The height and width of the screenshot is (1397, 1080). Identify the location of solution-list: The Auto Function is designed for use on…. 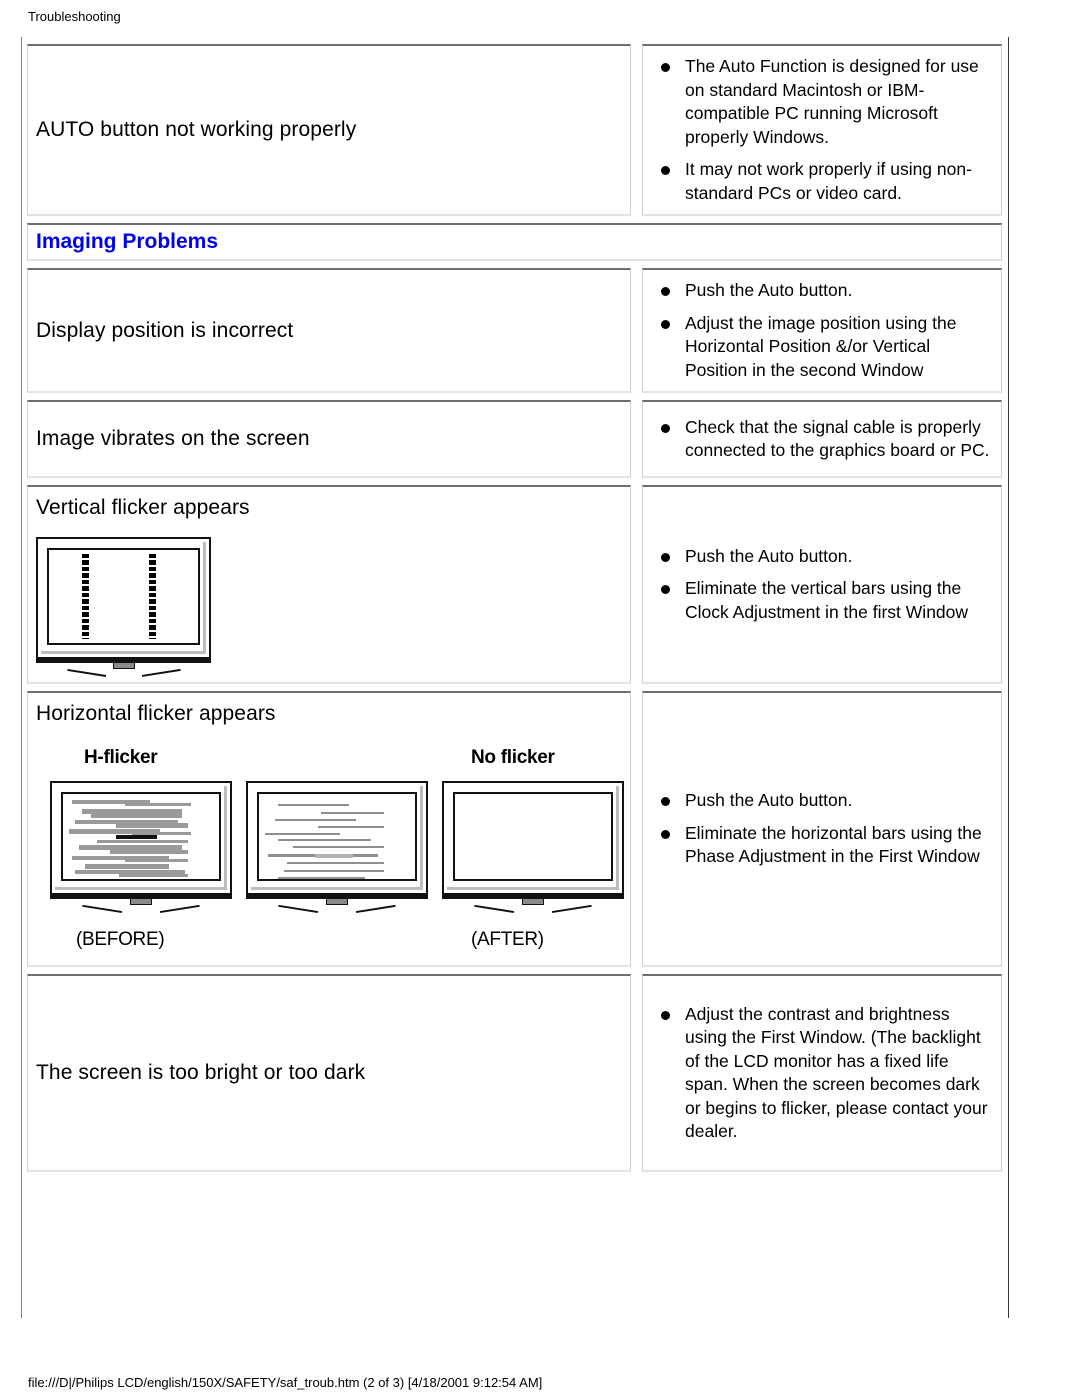
(822, 130).